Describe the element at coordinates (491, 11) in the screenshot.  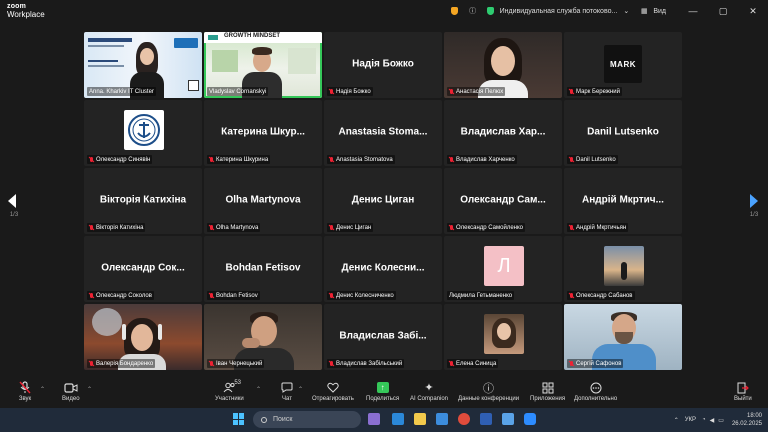
I see `encryption-shield-icon` at that location.